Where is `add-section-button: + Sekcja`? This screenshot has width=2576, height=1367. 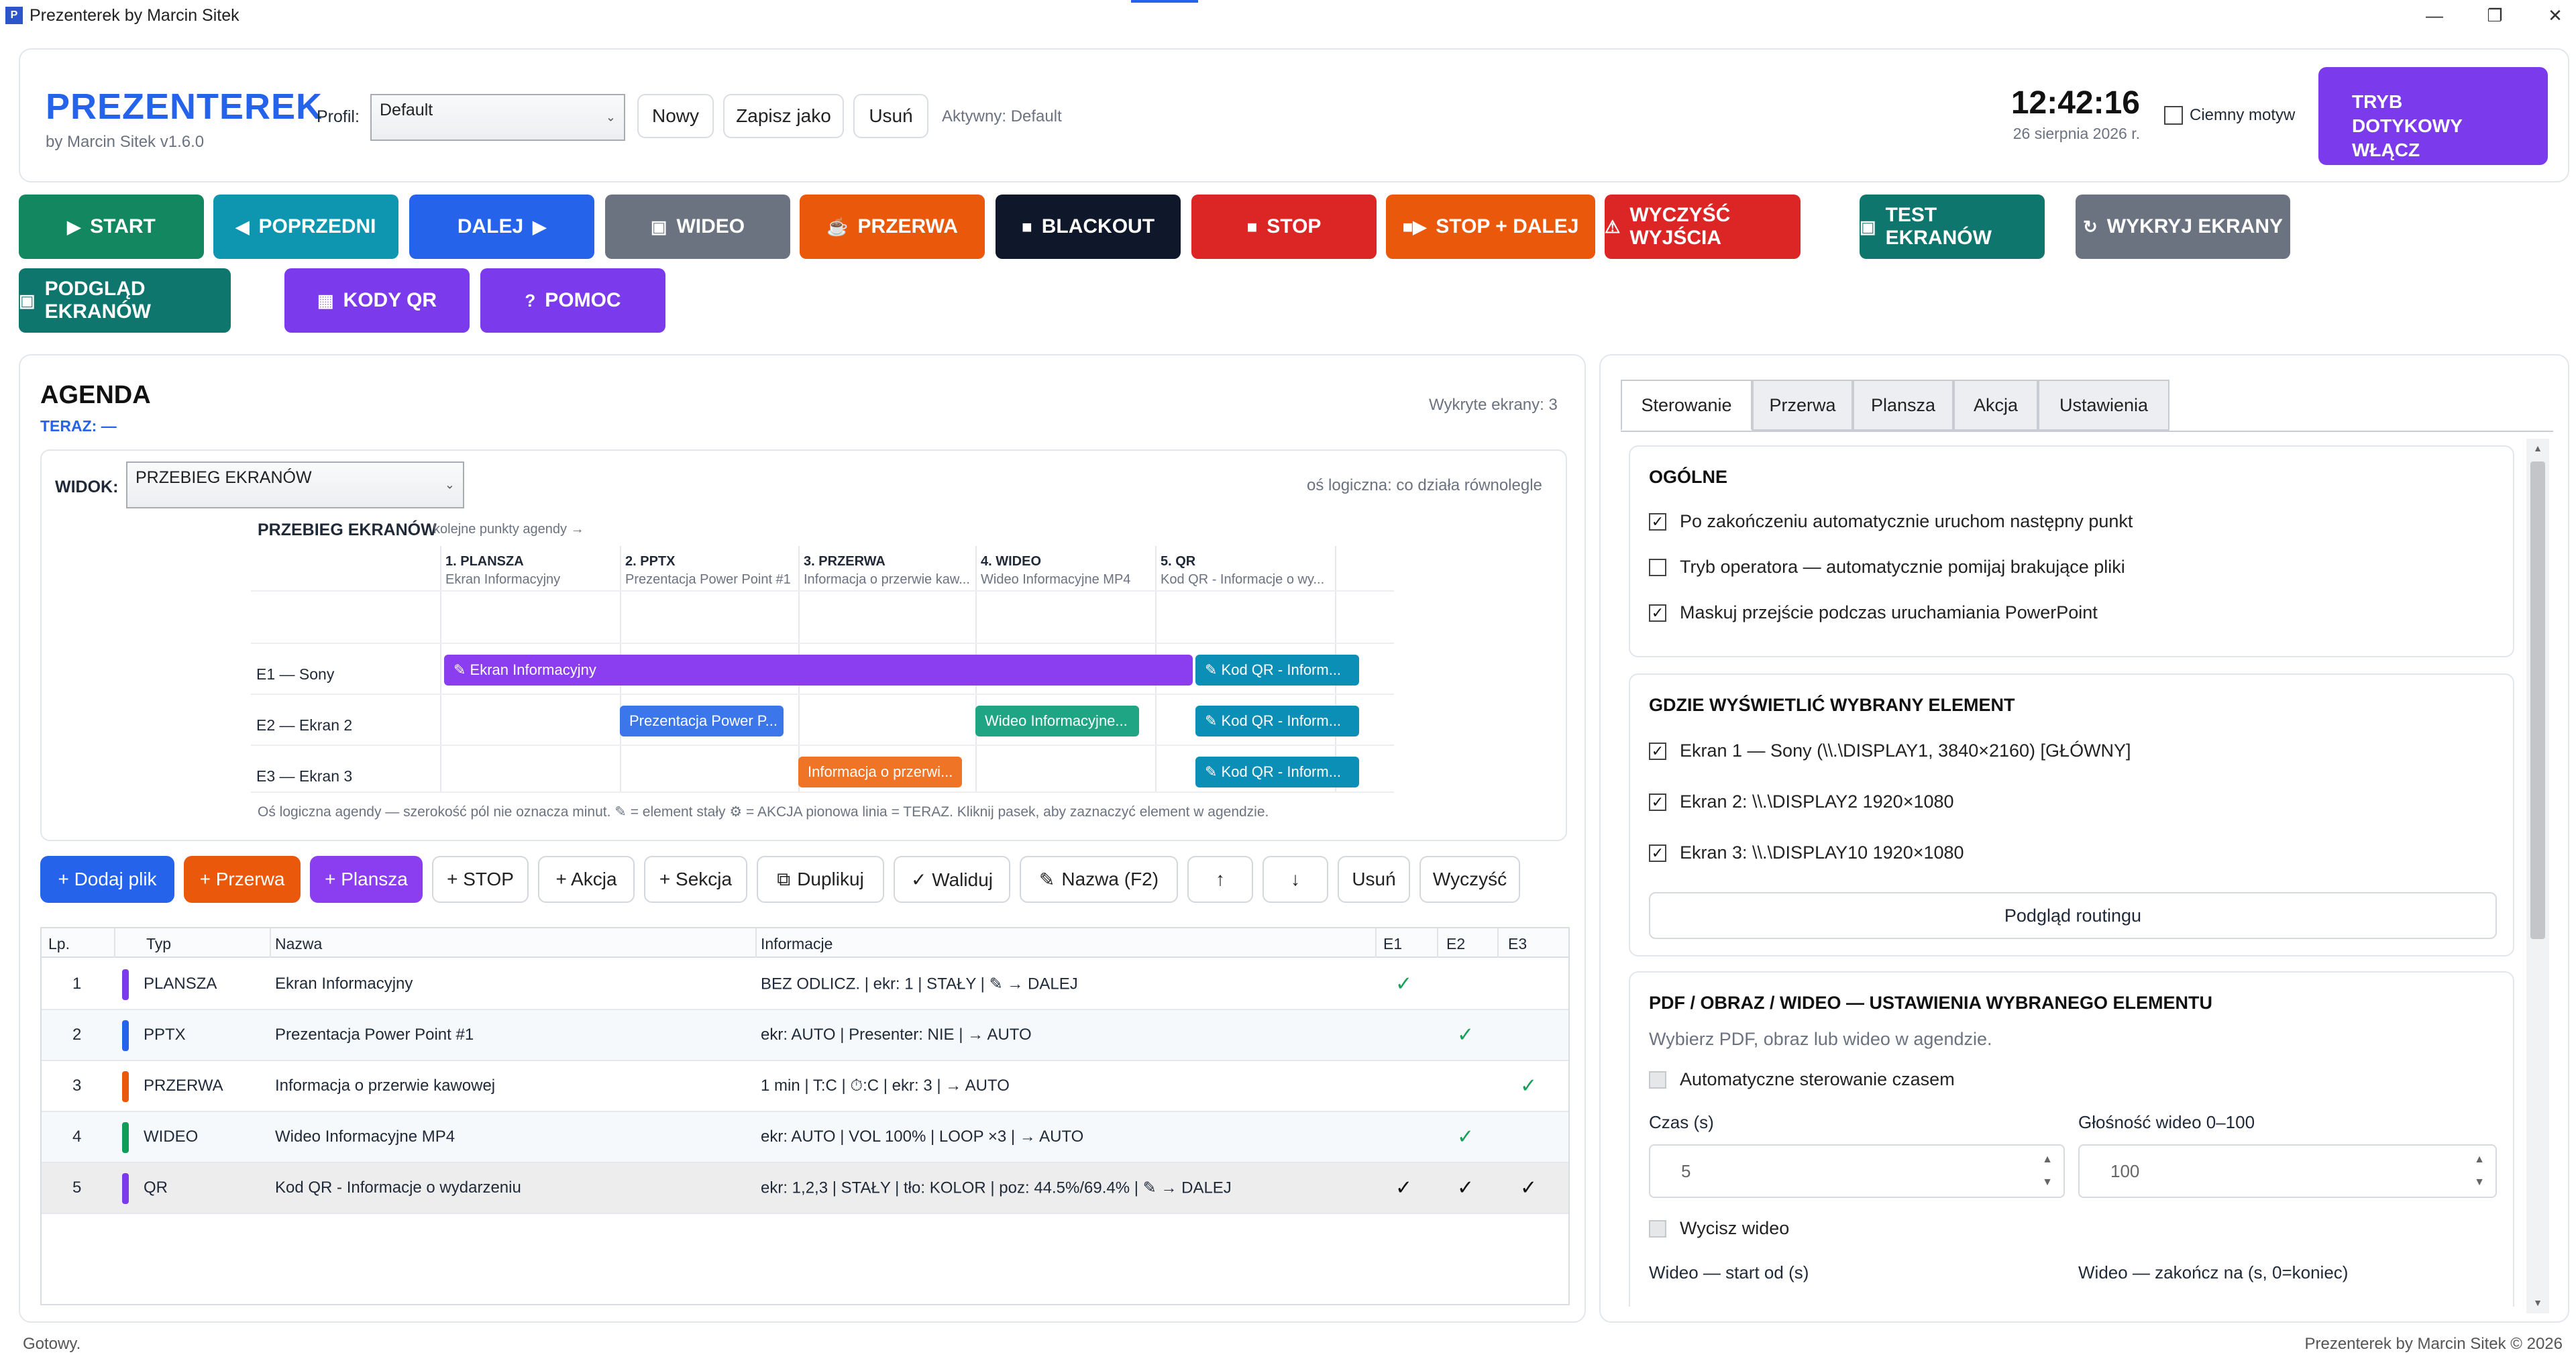
add-section-button: + Sekcja is located at coordinates (695, 879).